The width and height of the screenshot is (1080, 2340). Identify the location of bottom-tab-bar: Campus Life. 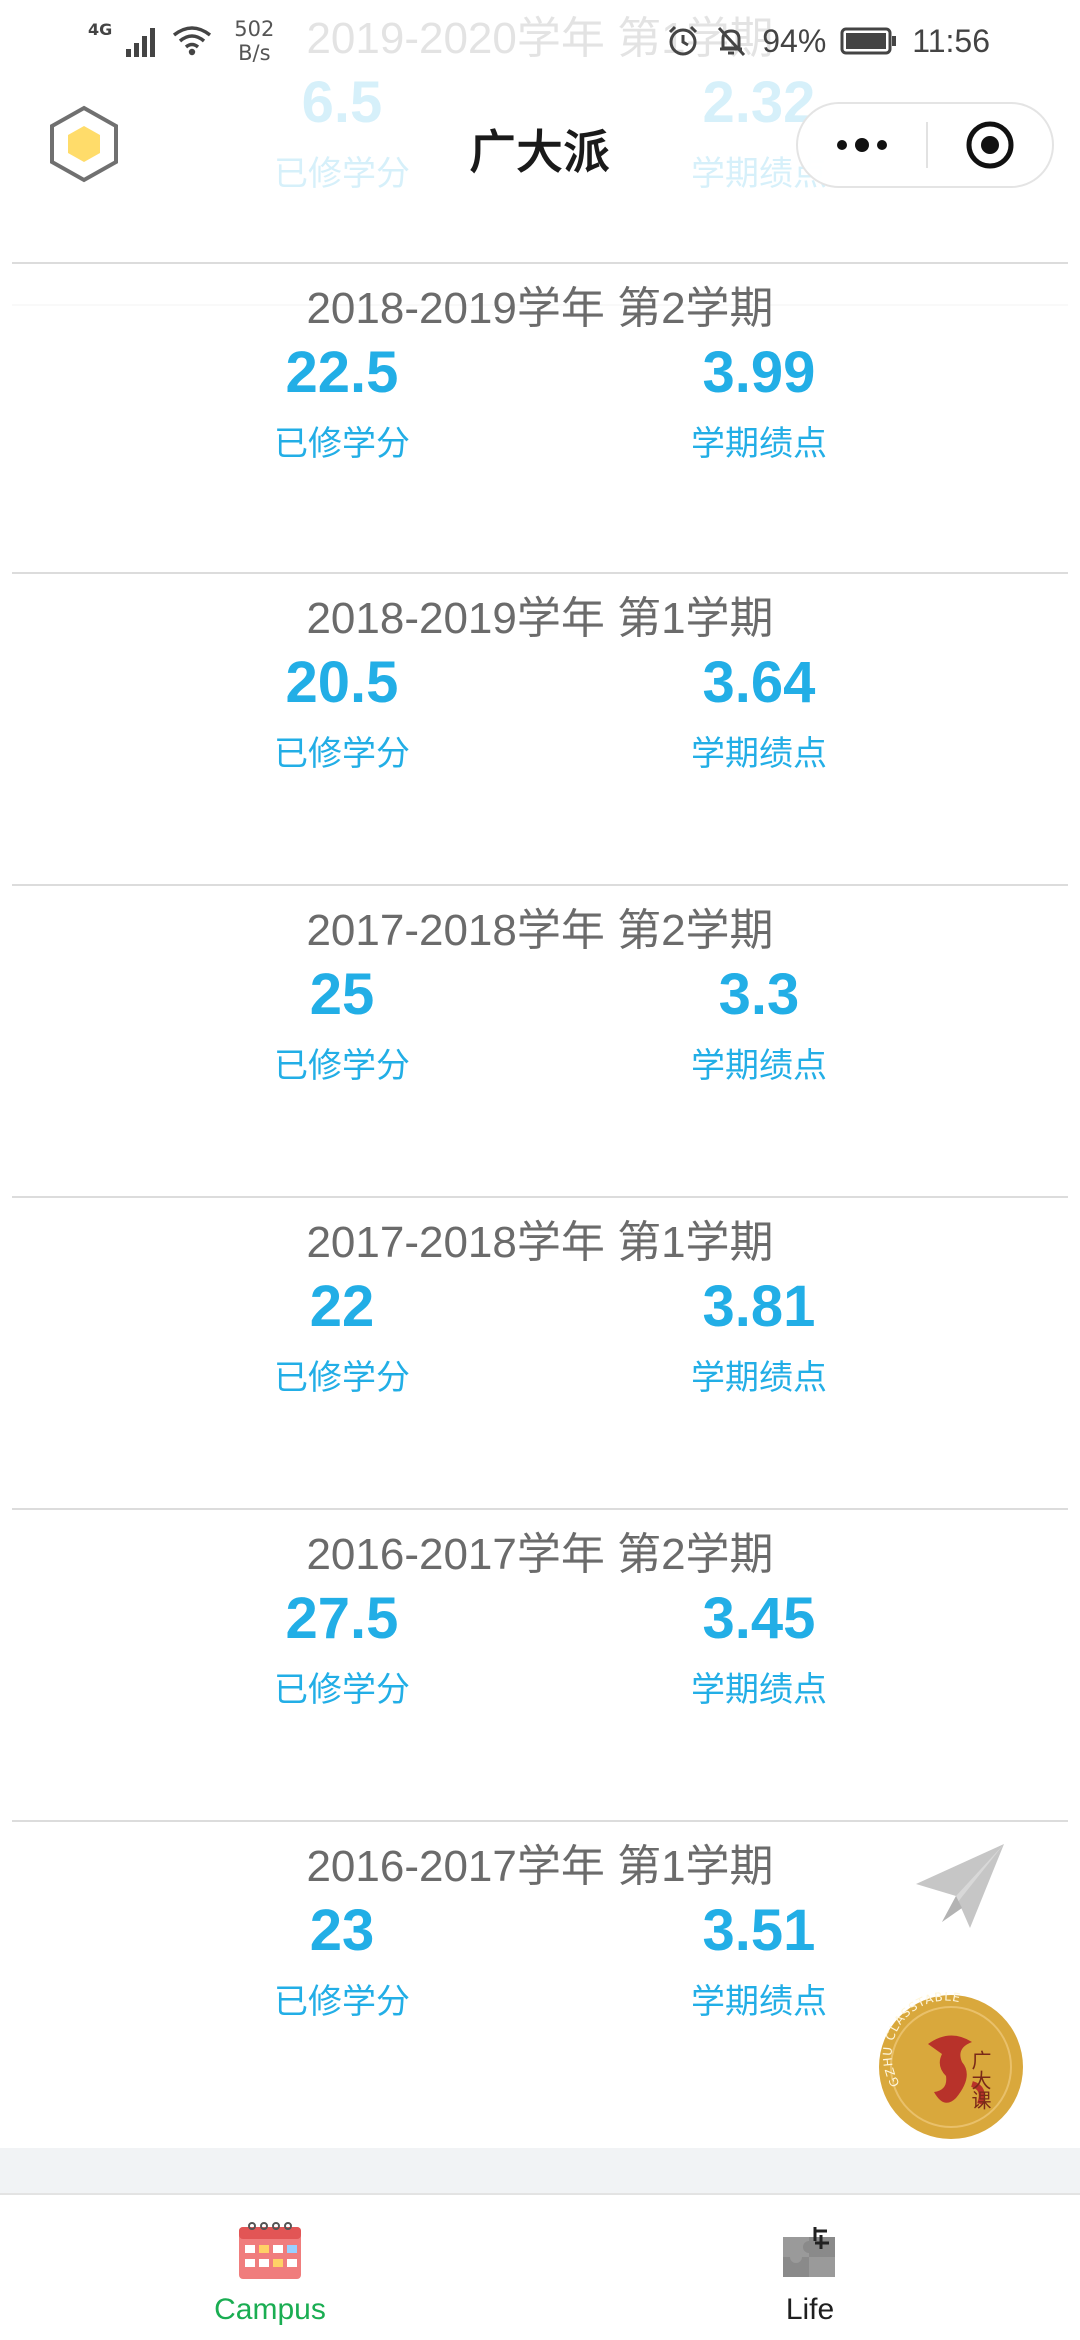
(540, 2266).